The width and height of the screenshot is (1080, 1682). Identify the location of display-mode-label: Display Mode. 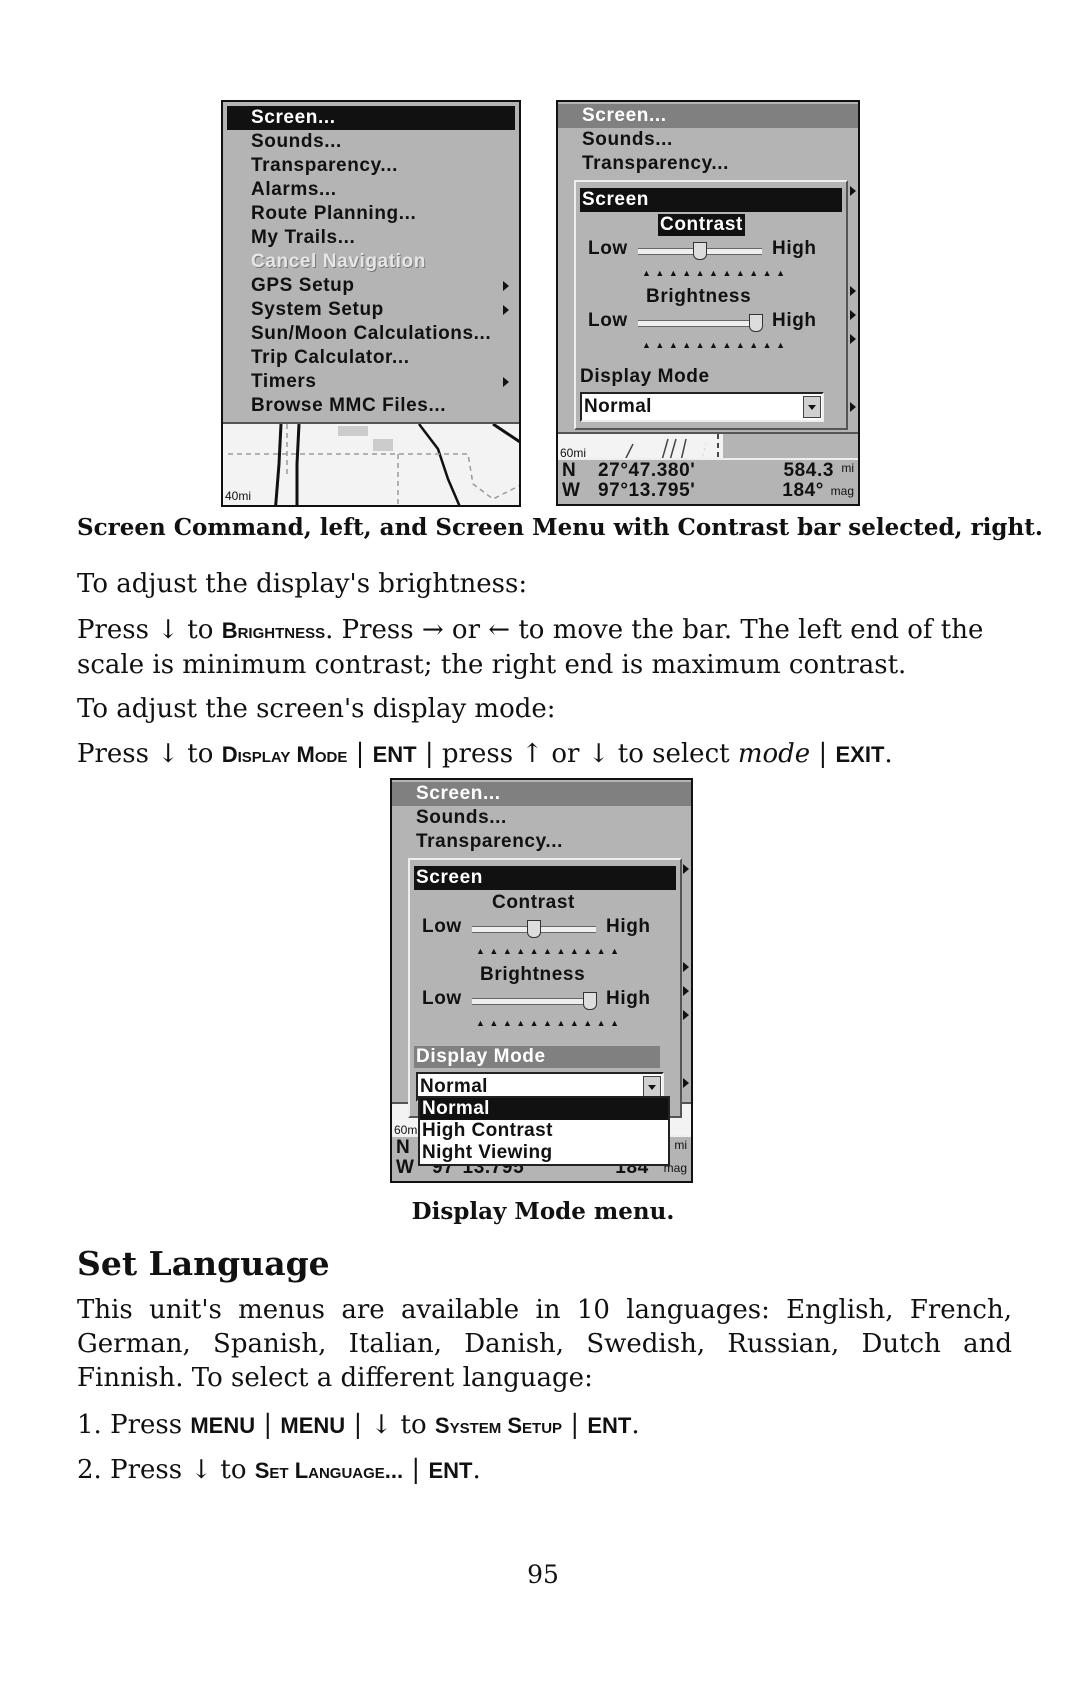
(645, 376).